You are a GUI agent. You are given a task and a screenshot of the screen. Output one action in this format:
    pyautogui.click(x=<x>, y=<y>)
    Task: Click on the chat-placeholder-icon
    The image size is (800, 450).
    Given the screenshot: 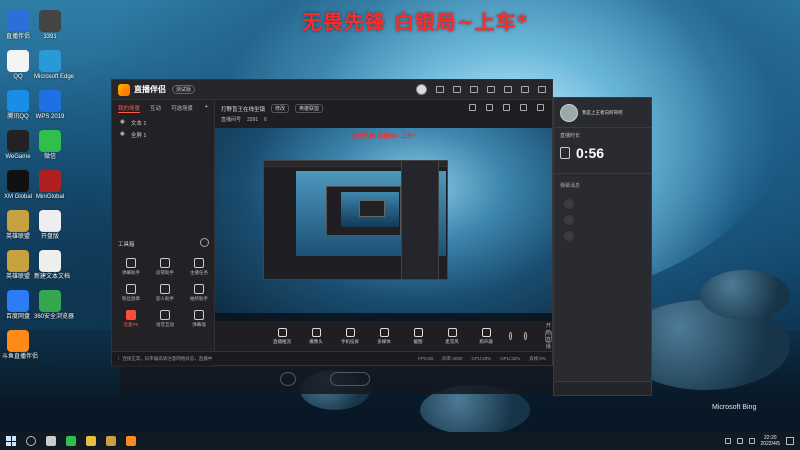 What is the action you would take?
    pyautogui.click(x=569, y=220)
    